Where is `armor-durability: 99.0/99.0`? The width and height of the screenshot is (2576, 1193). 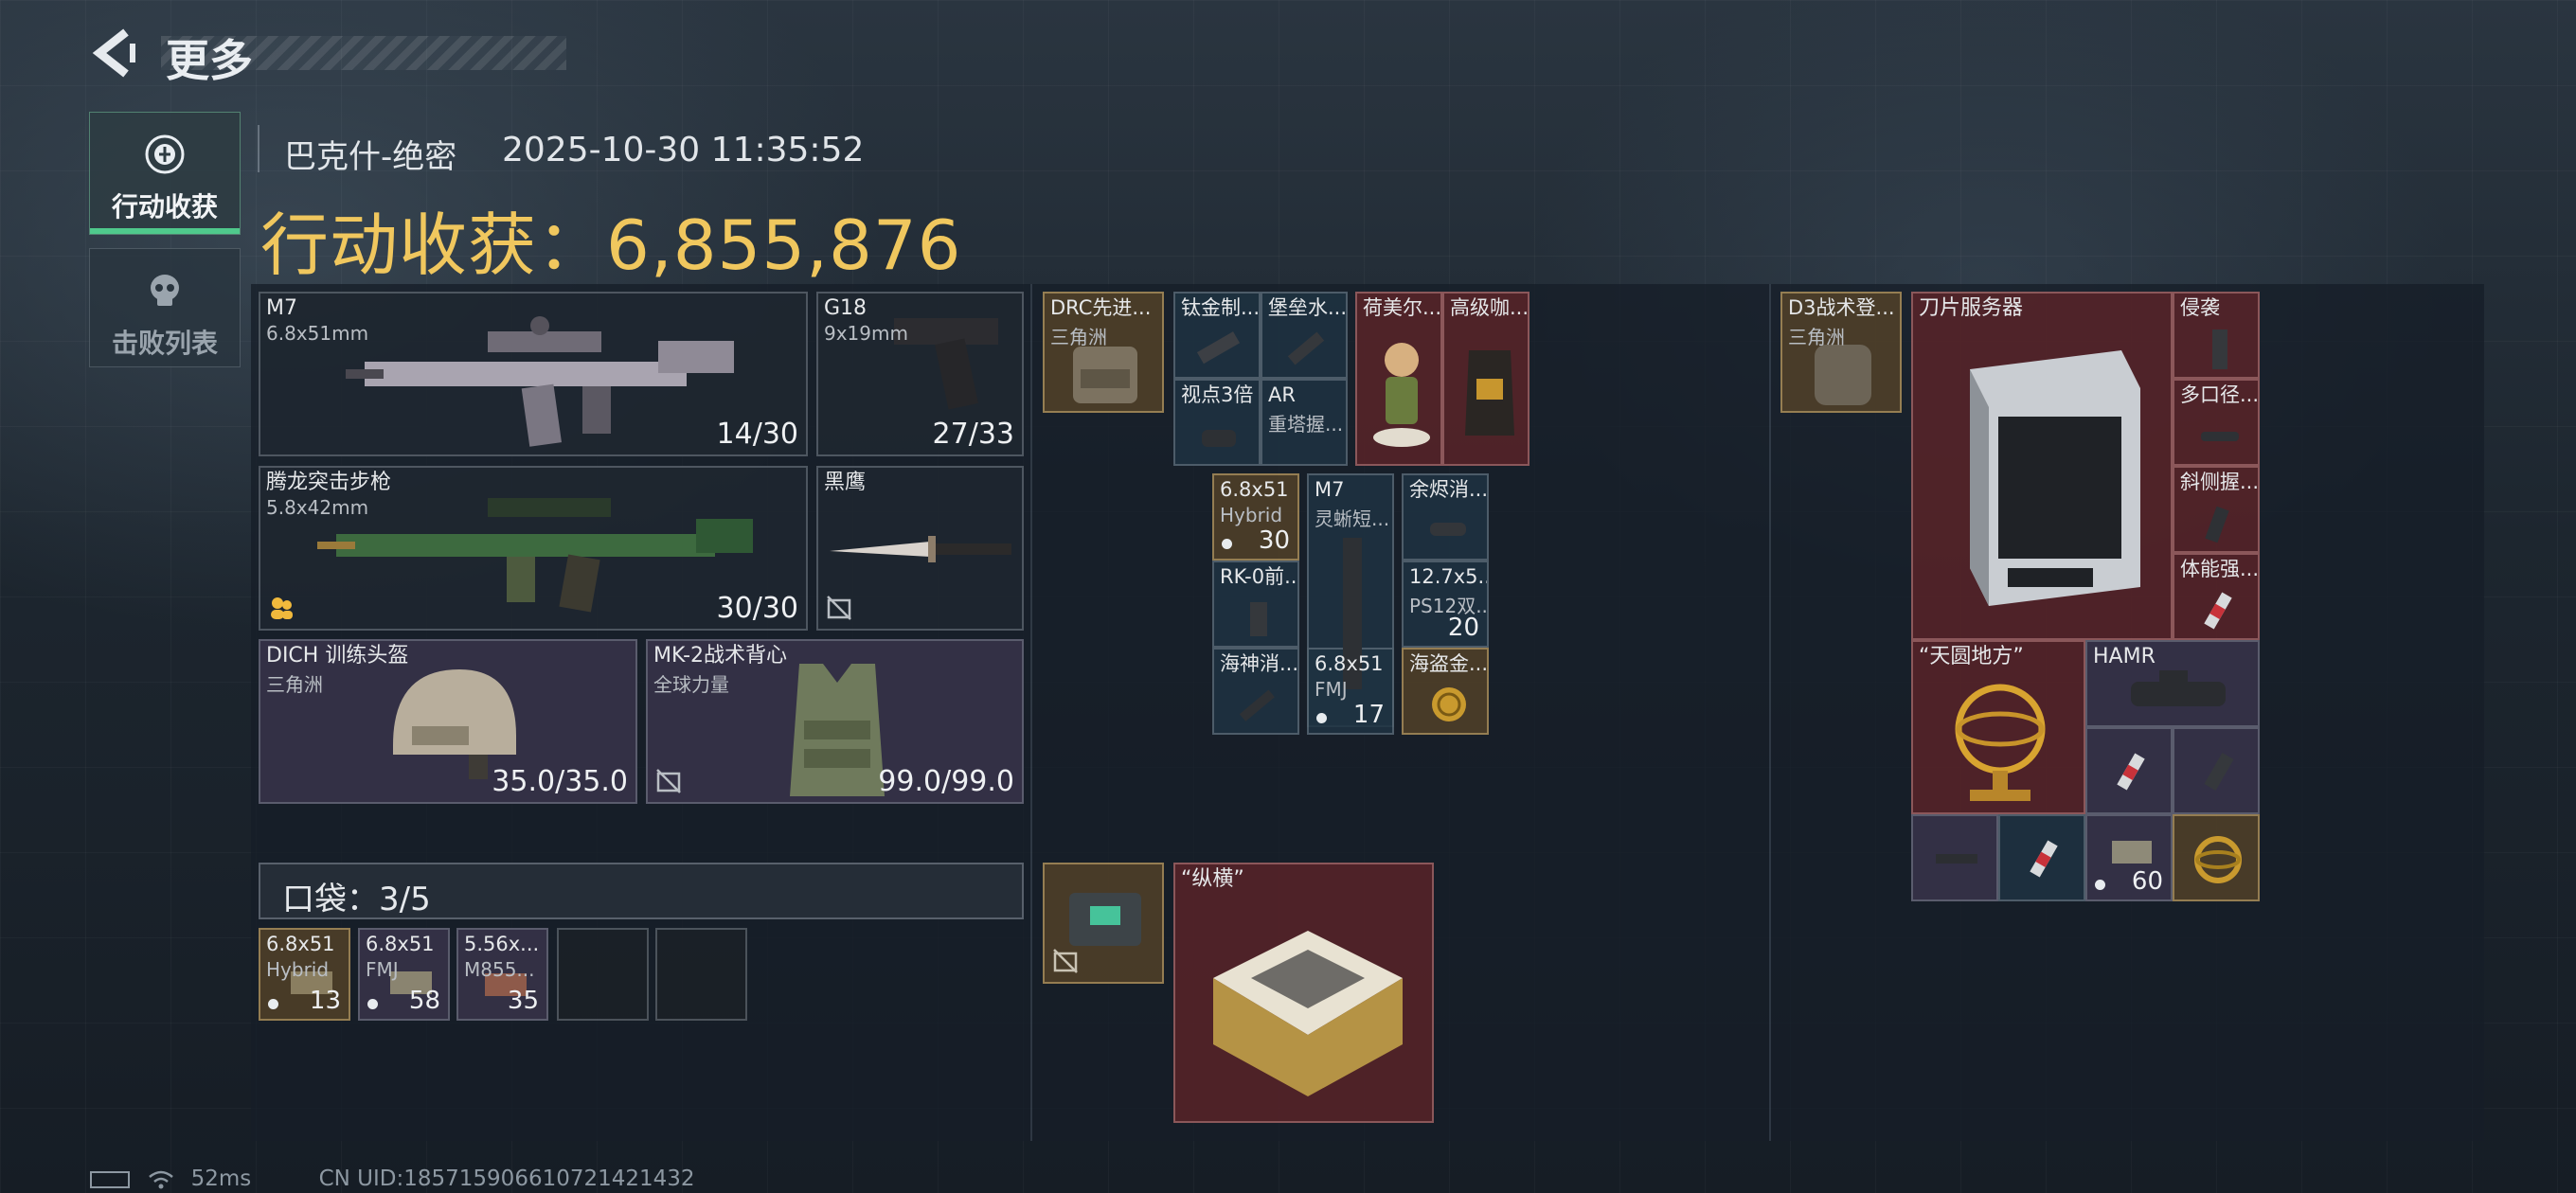
armor-durability: 99.0/99.0 is located at coordinates (946, 781).